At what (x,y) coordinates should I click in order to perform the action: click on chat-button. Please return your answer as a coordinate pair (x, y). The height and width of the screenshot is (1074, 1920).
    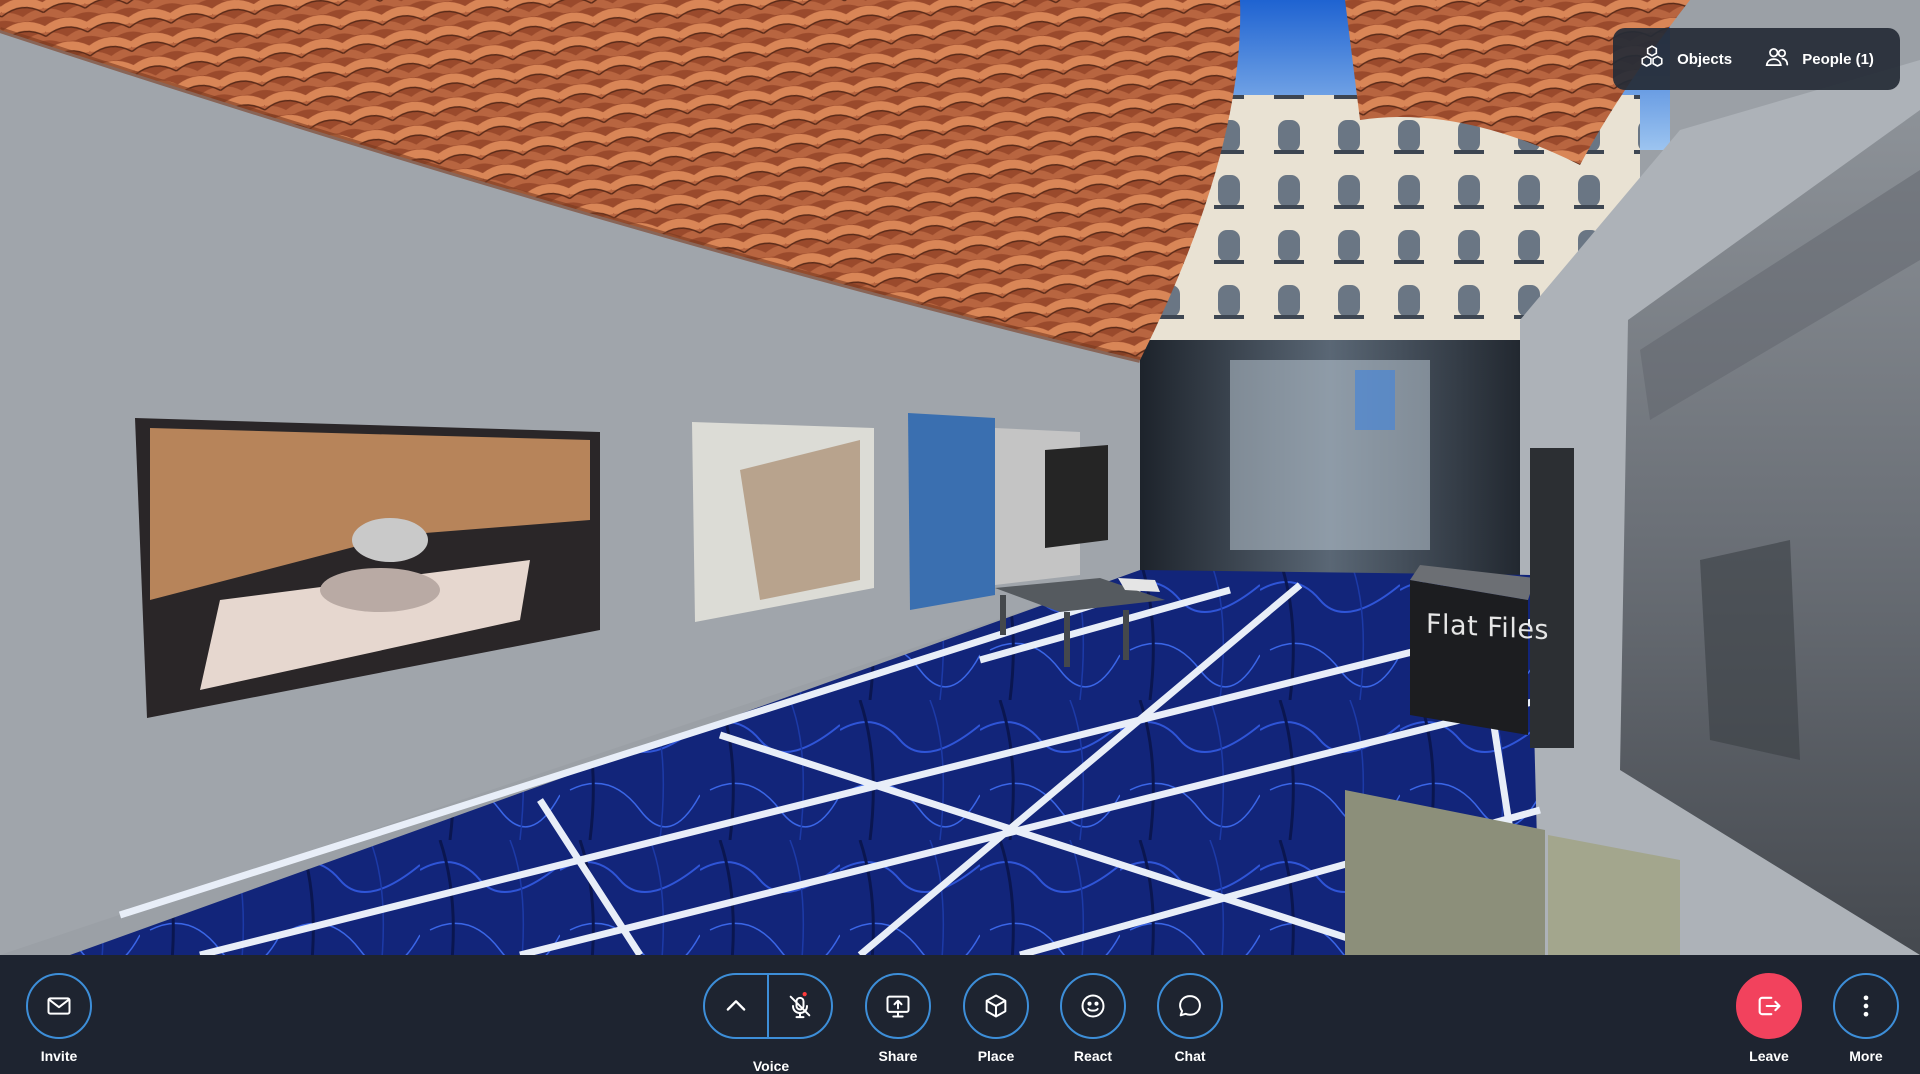
    Looking at the image, I should click on (1190, 1006).